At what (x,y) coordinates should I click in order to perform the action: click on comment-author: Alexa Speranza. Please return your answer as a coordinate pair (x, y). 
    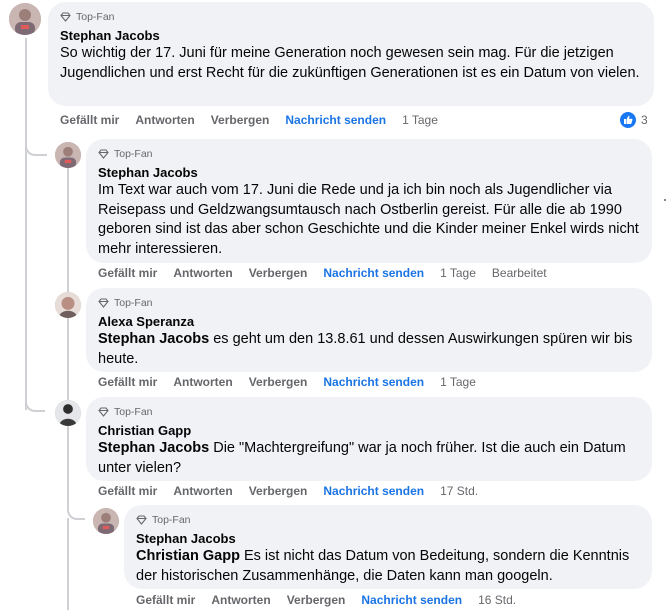
    Looking at the image, I should click on (369, 322).